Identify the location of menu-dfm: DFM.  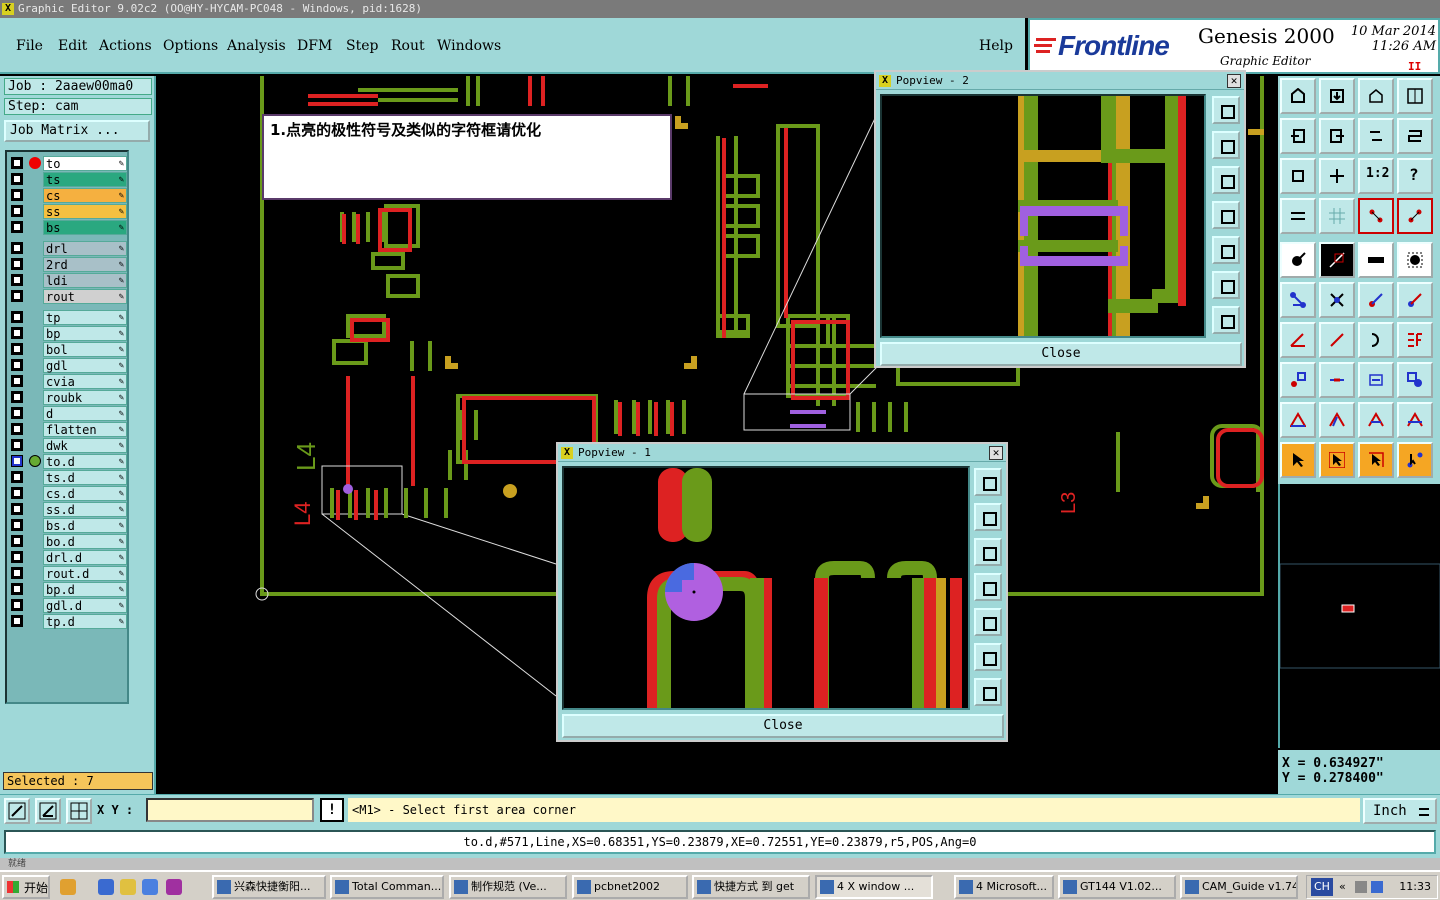
(314, 46).